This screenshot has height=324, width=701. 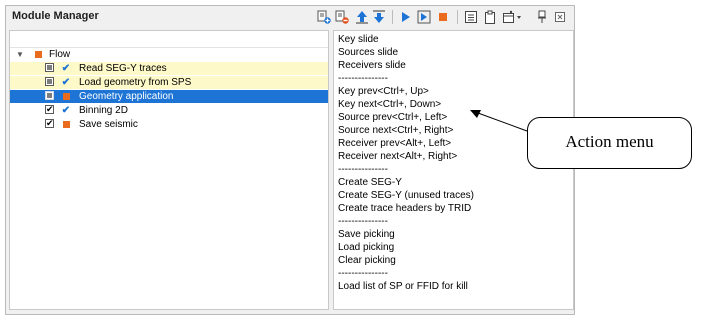 I want to click on action-menu-callout: Action menu, so click(x=609, y=143).